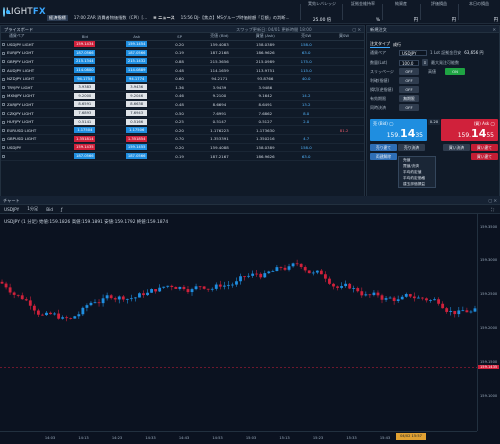 This screenshot has width=500, height=444. I want to click on slippage-toggle: OFF, so click(409, 71).